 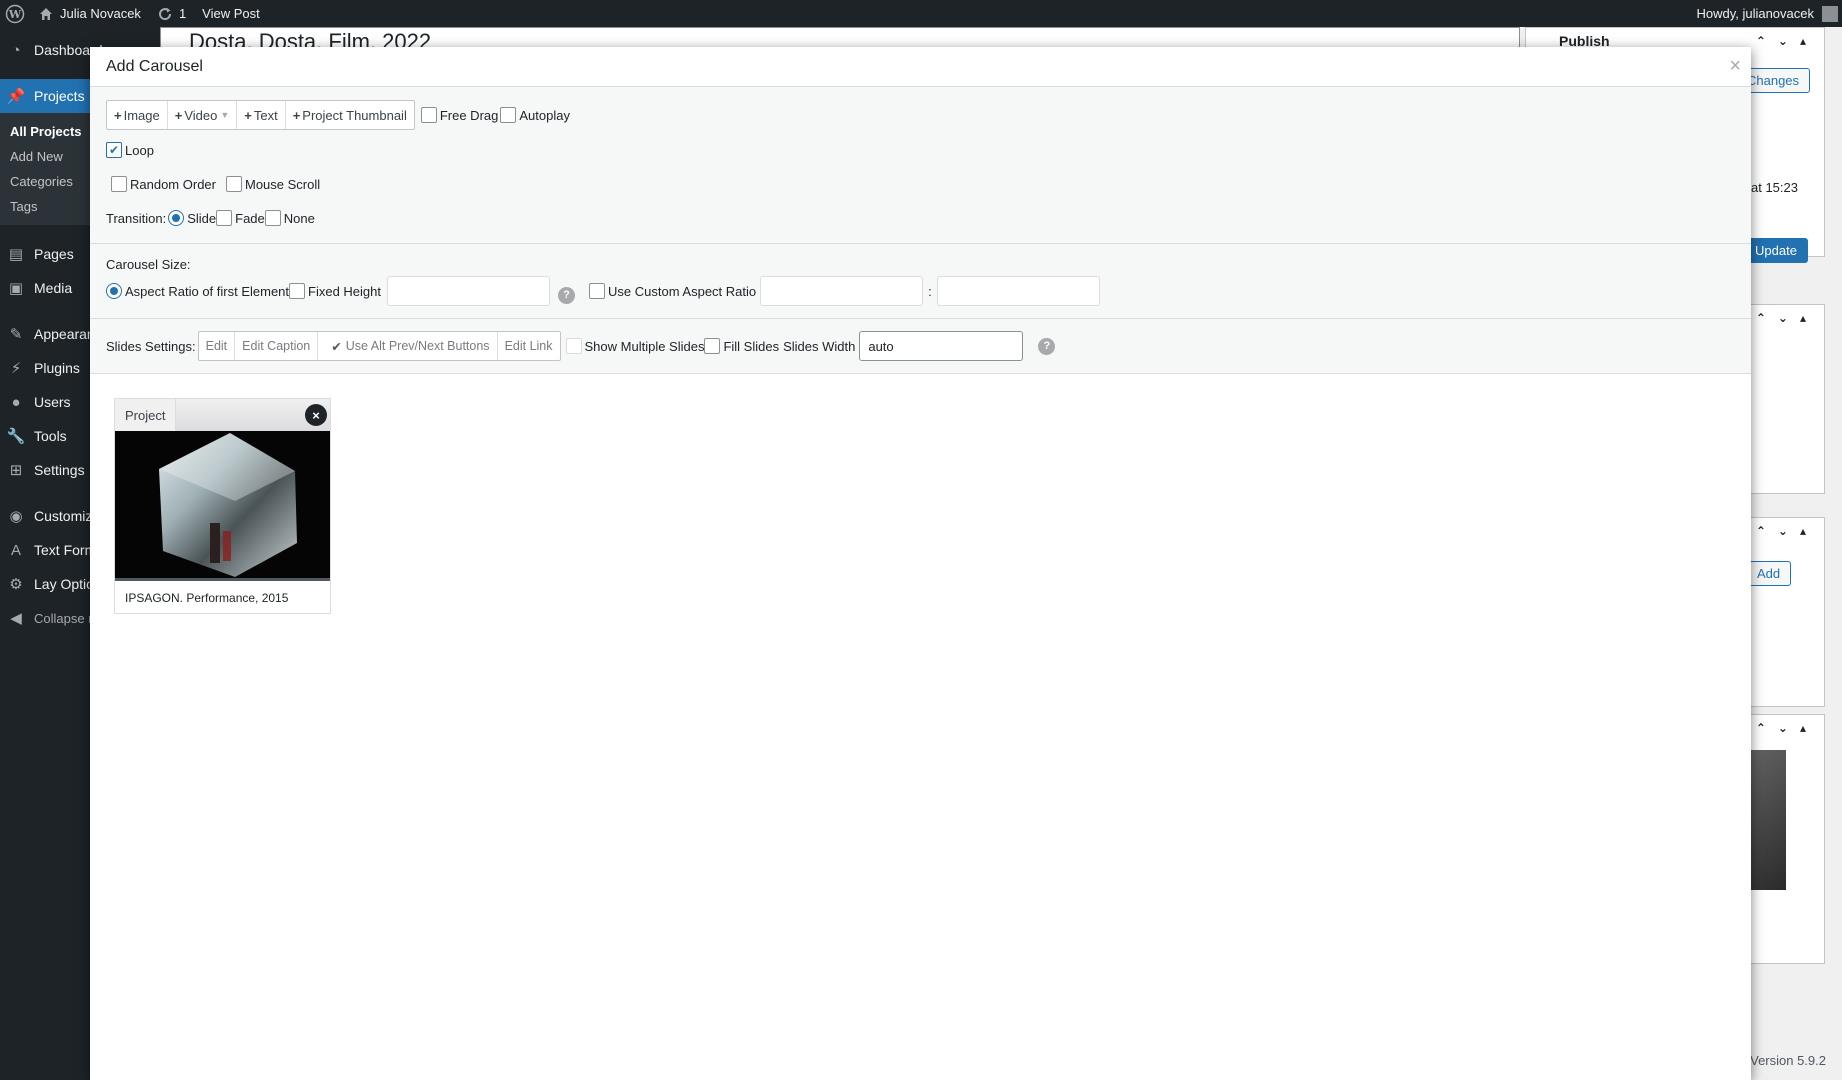 I want to click on fill-slides-checkbox, so click(x=712, y=346).